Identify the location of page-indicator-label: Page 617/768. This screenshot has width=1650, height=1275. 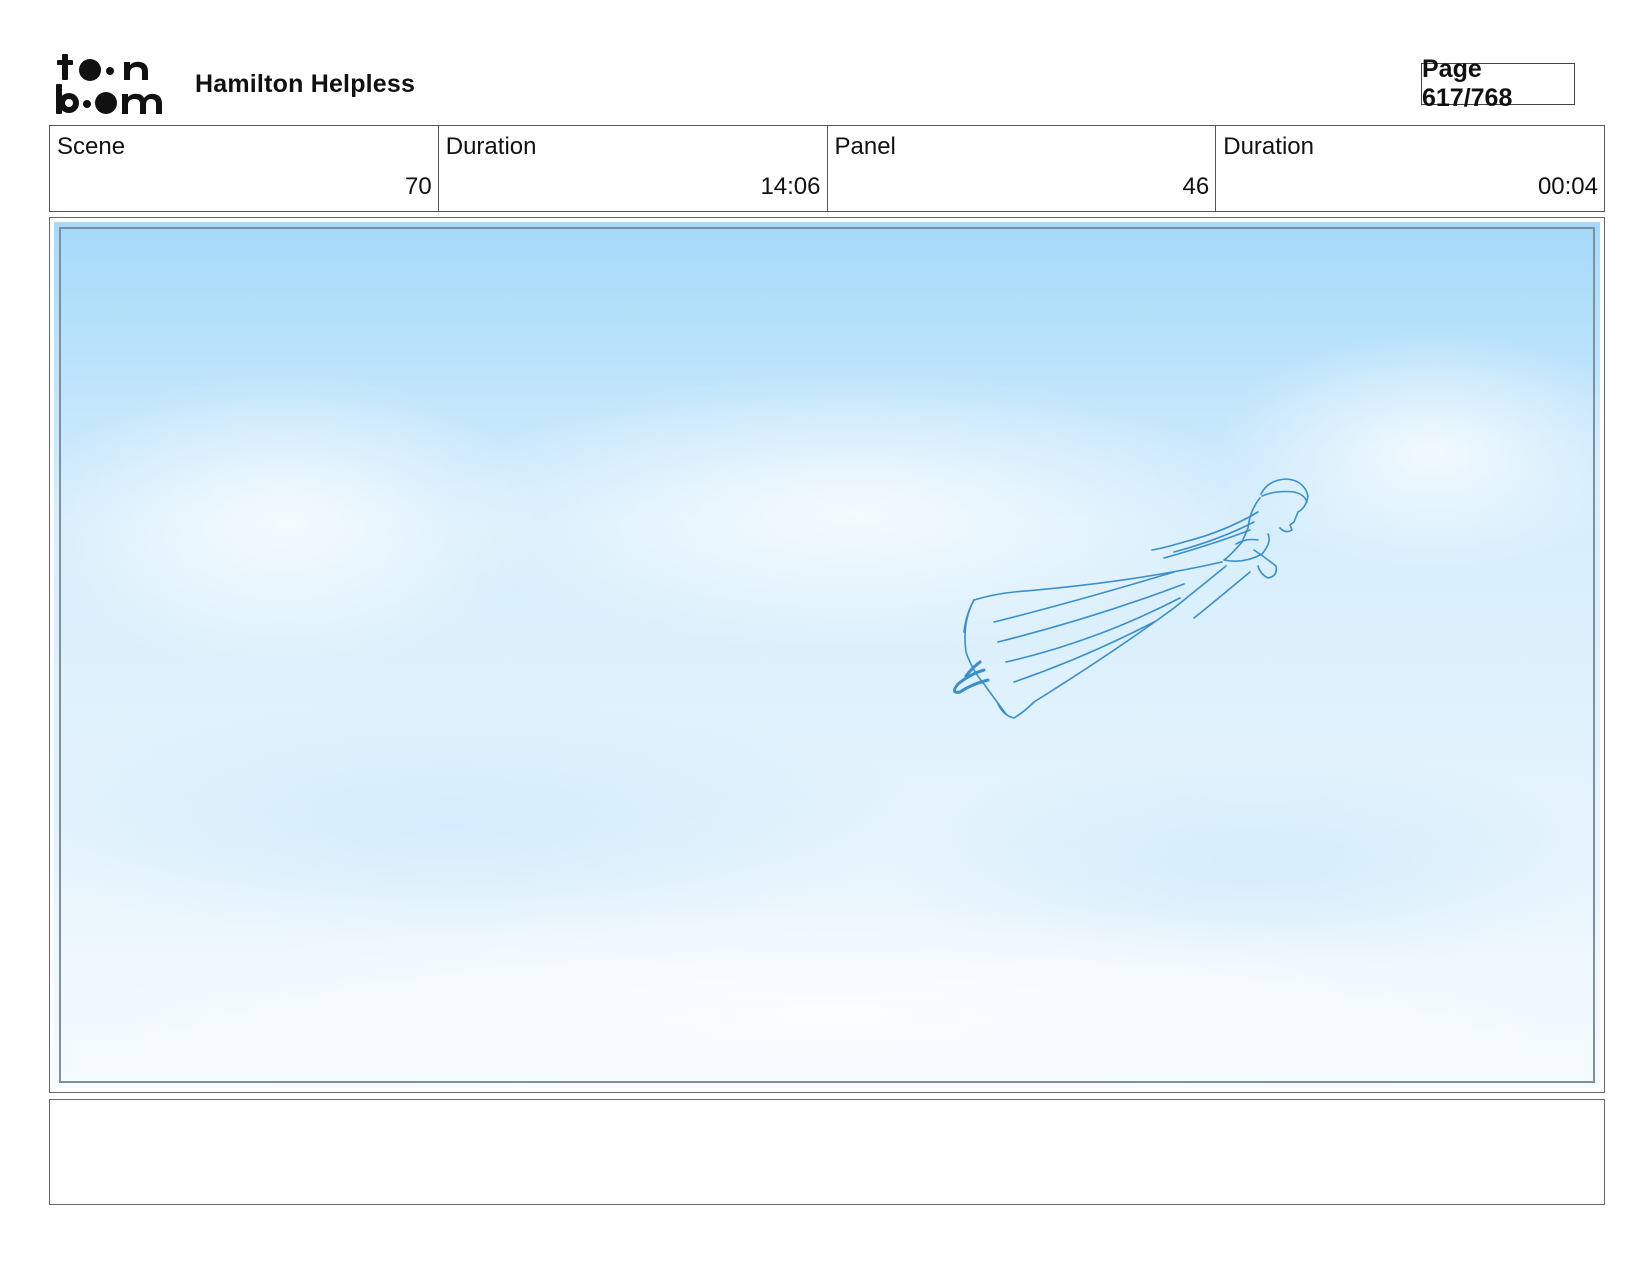
(1467, 83).